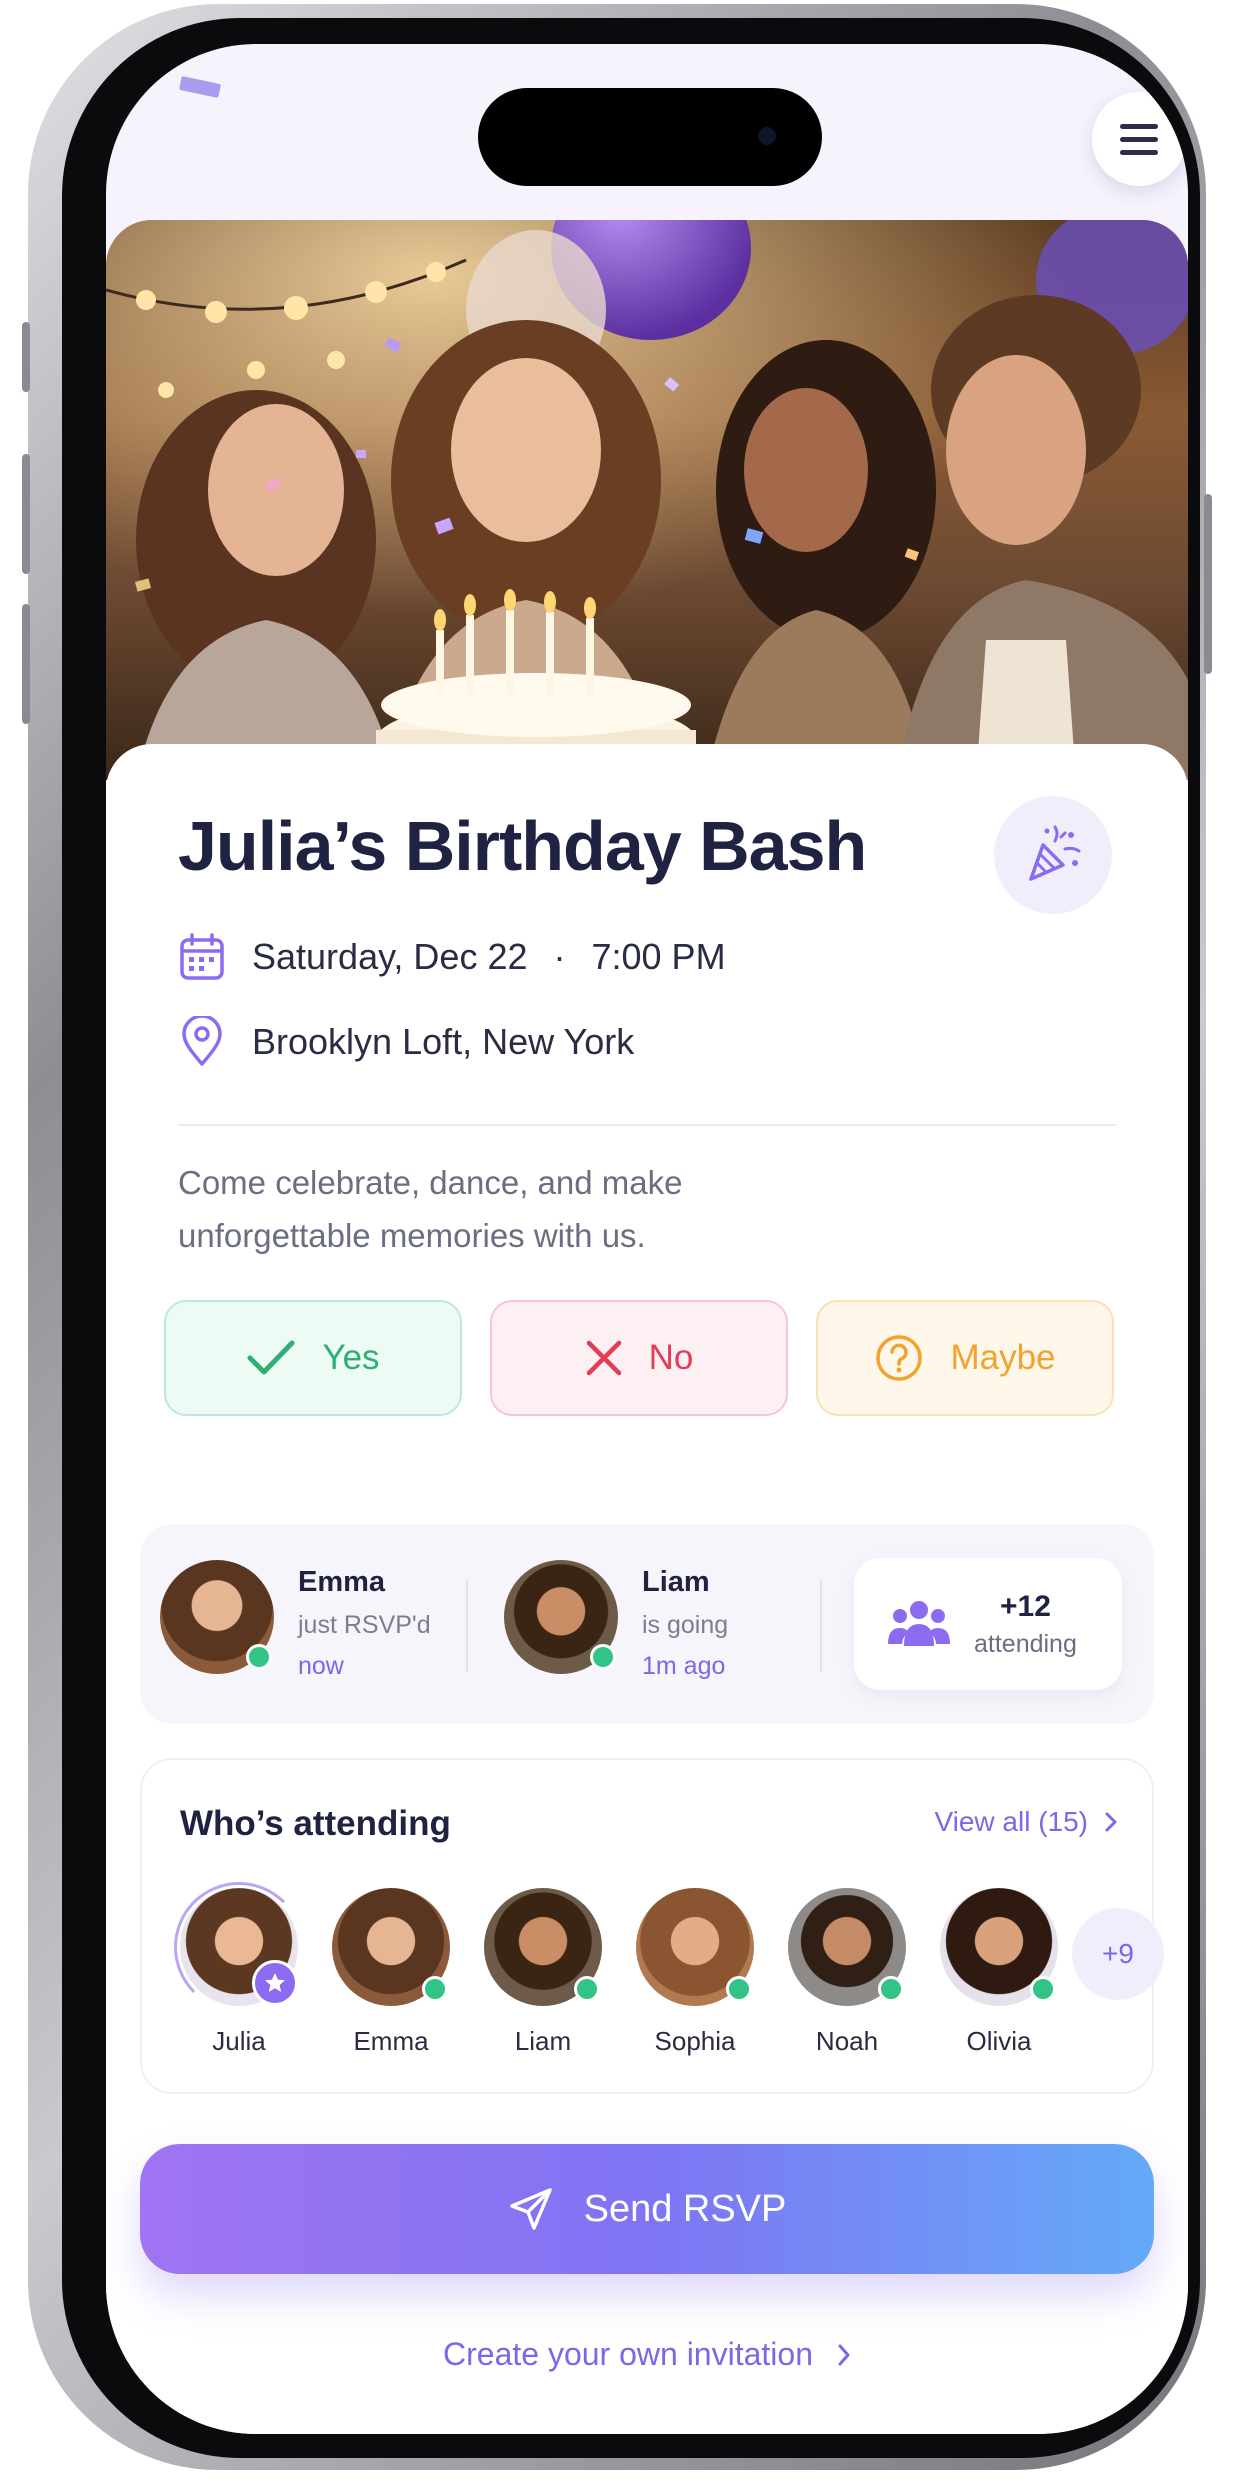 The image size is (1242, 2479). Describe the element at coordinates (1025, 1643) in the screenshot. I see `attending-label: attending` at that location.